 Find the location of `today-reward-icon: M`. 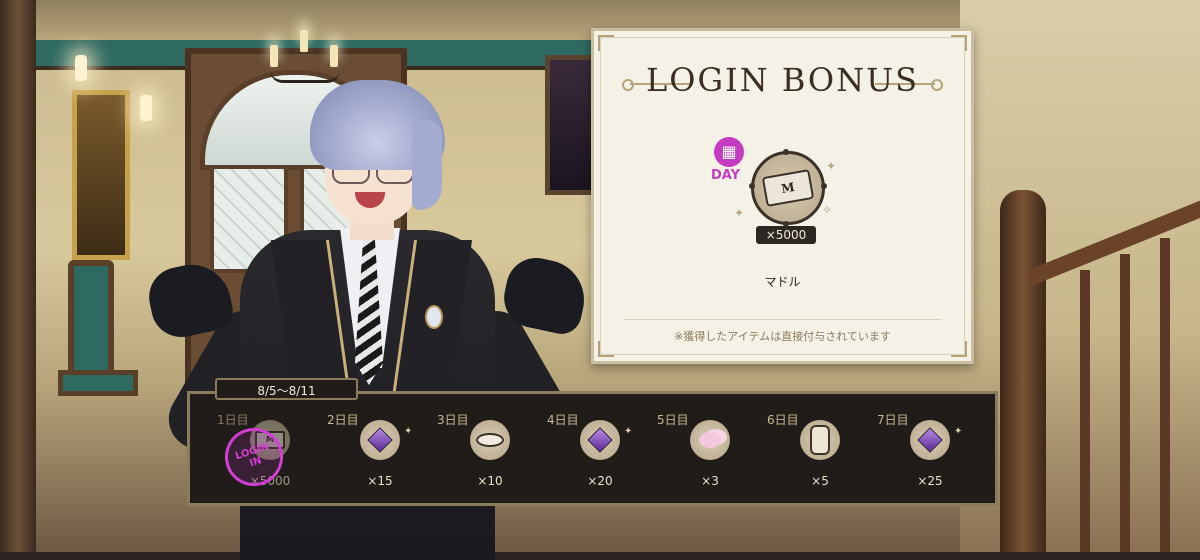

today-reward-icon: M is located at coordinates (788, 188).